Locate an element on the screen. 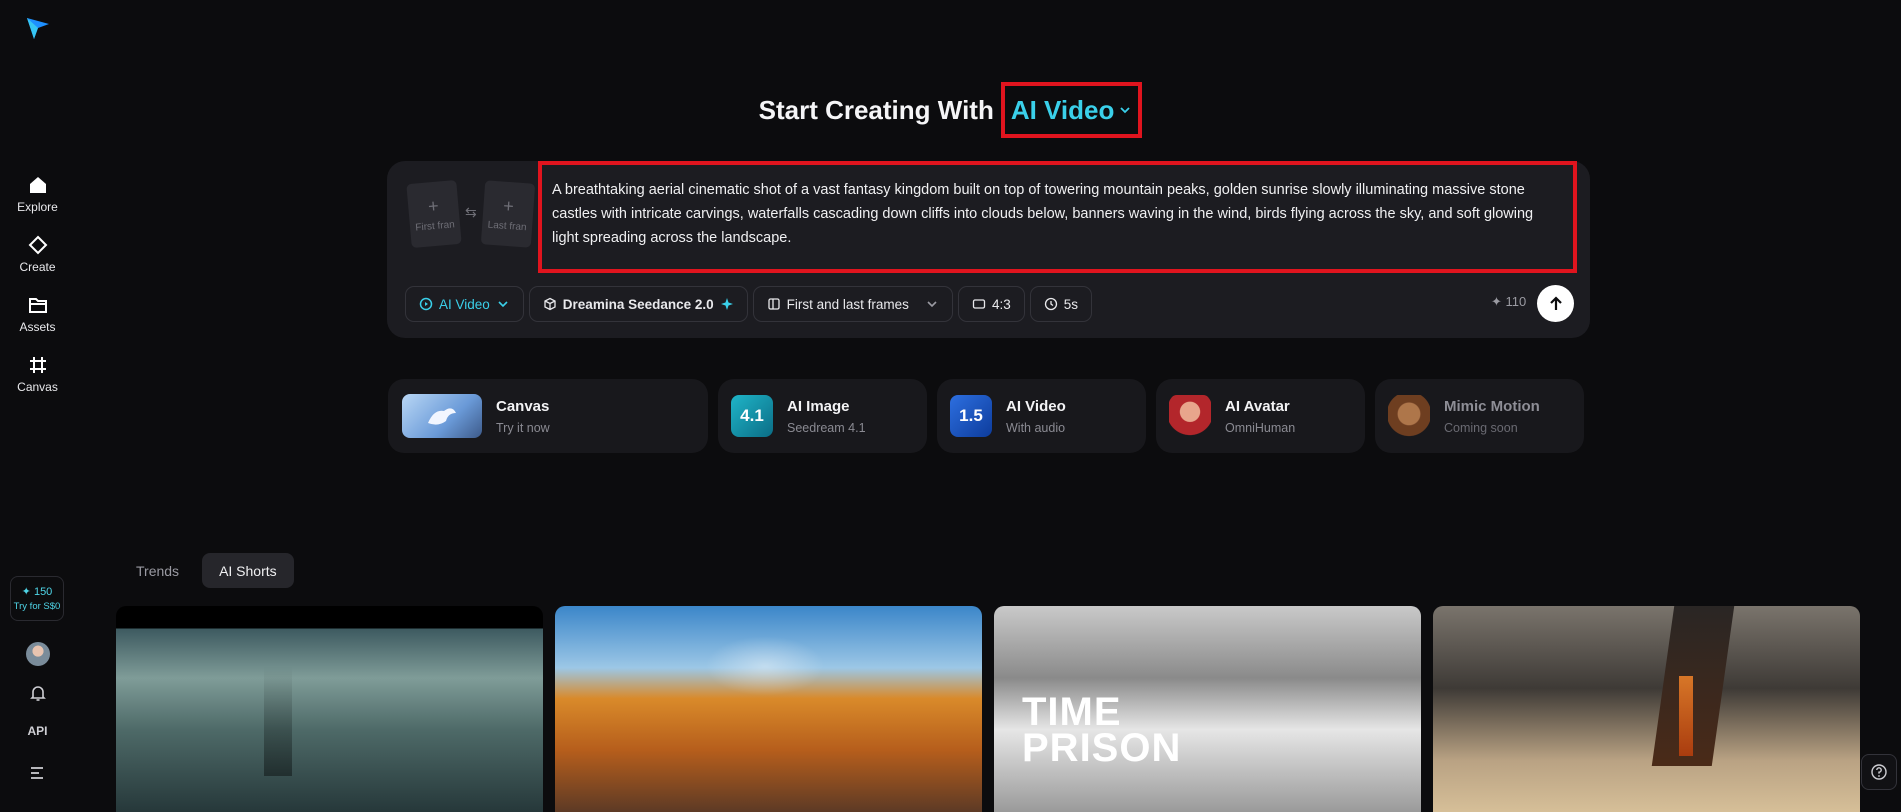 This screenshot has height=812, width=1901. help-button is located at coordinates (1879, 772).